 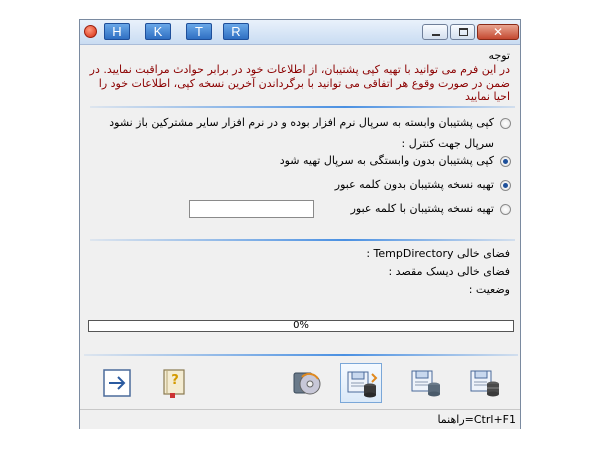 What do you see at coordinates (448, 143) in the screenshot?
I see `server-control-label: سرپال جهت کنترل :` at bounding box center [448, 143].